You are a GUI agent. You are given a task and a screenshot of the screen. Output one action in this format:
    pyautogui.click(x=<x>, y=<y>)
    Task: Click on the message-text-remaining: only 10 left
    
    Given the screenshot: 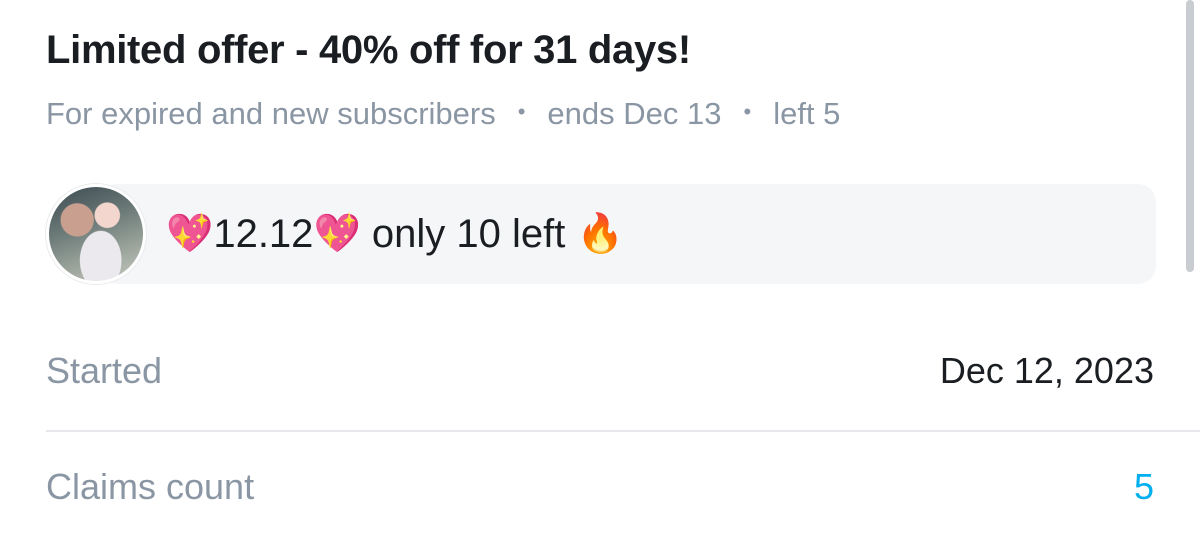 What is the action you would take?
    pyautogui.click(x=468, y=233)
    